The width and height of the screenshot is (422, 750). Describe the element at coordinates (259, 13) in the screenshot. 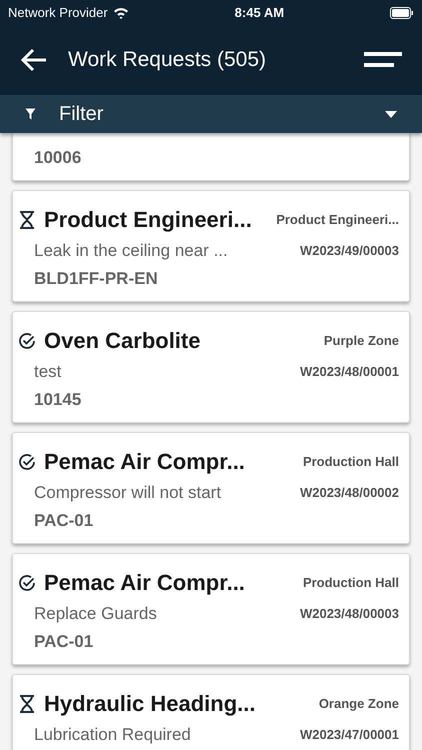

I see `clock-time: 8:45 AM` at that location.